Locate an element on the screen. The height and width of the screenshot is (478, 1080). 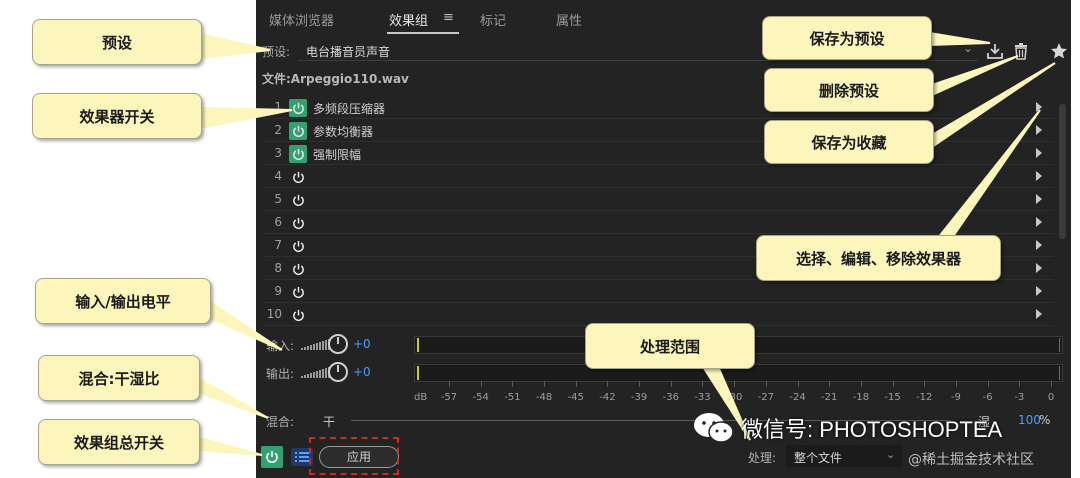
slot-number: 5 is located at coordinates (278, 199).